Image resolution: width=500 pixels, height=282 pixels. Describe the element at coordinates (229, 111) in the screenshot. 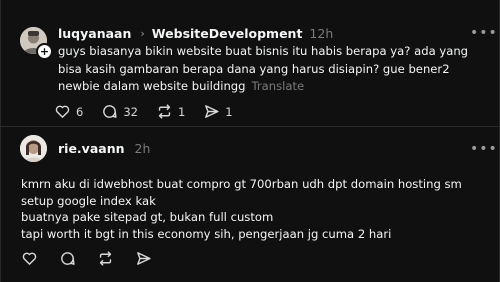

I see `share-count: 1` at that location.